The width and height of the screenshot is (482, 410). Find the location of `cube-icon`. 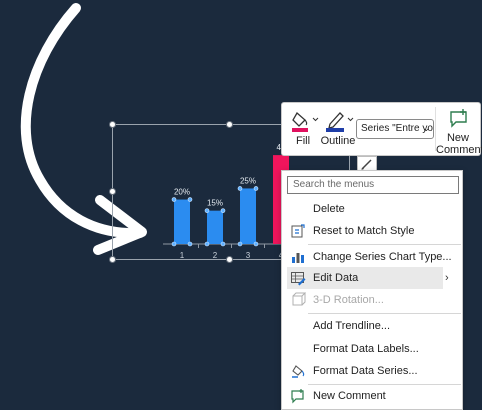

cube-icon is located at coordinates (299, 299).